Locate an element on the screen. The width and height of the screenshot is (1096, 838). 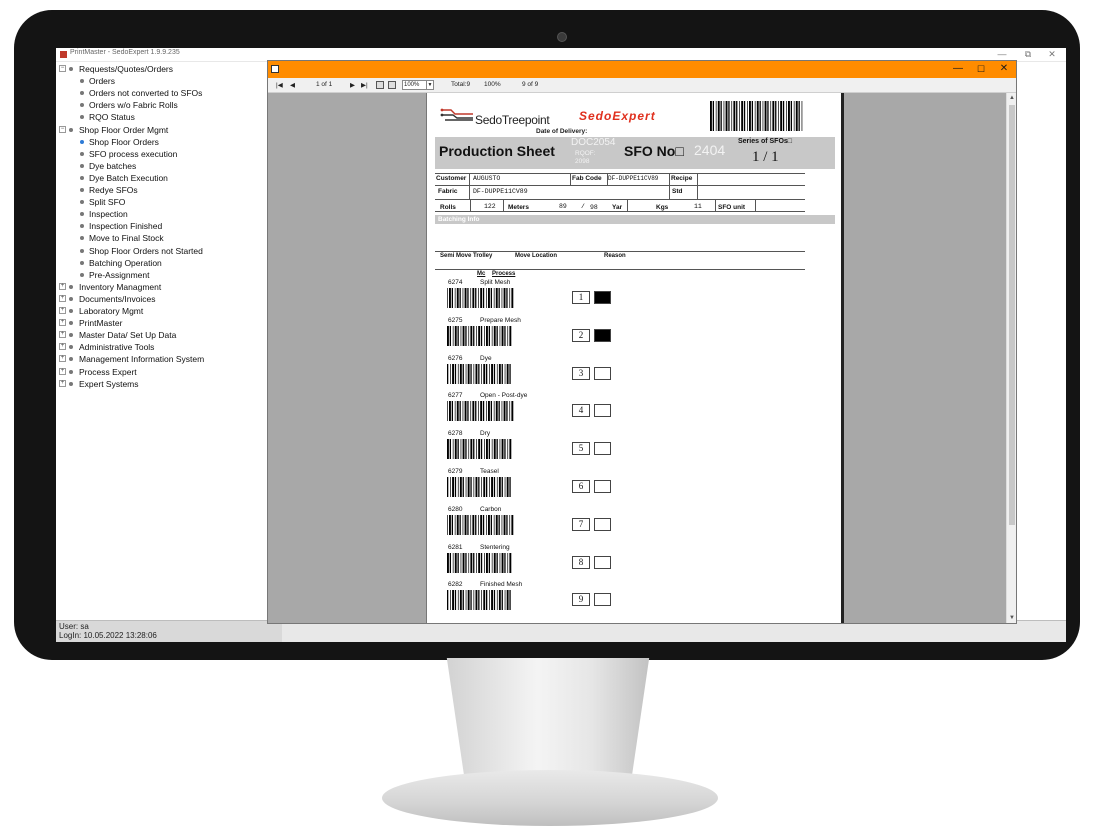
tree-item: + Process Expert is located at coordinates (162, 372).